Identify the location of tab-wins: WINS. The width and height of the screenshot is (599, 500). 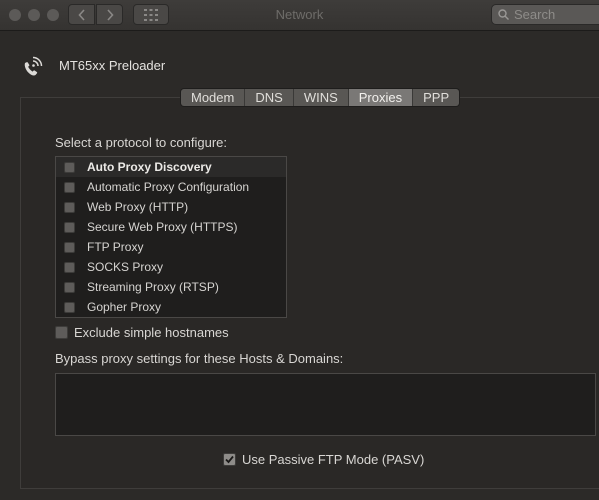
(321, 97).